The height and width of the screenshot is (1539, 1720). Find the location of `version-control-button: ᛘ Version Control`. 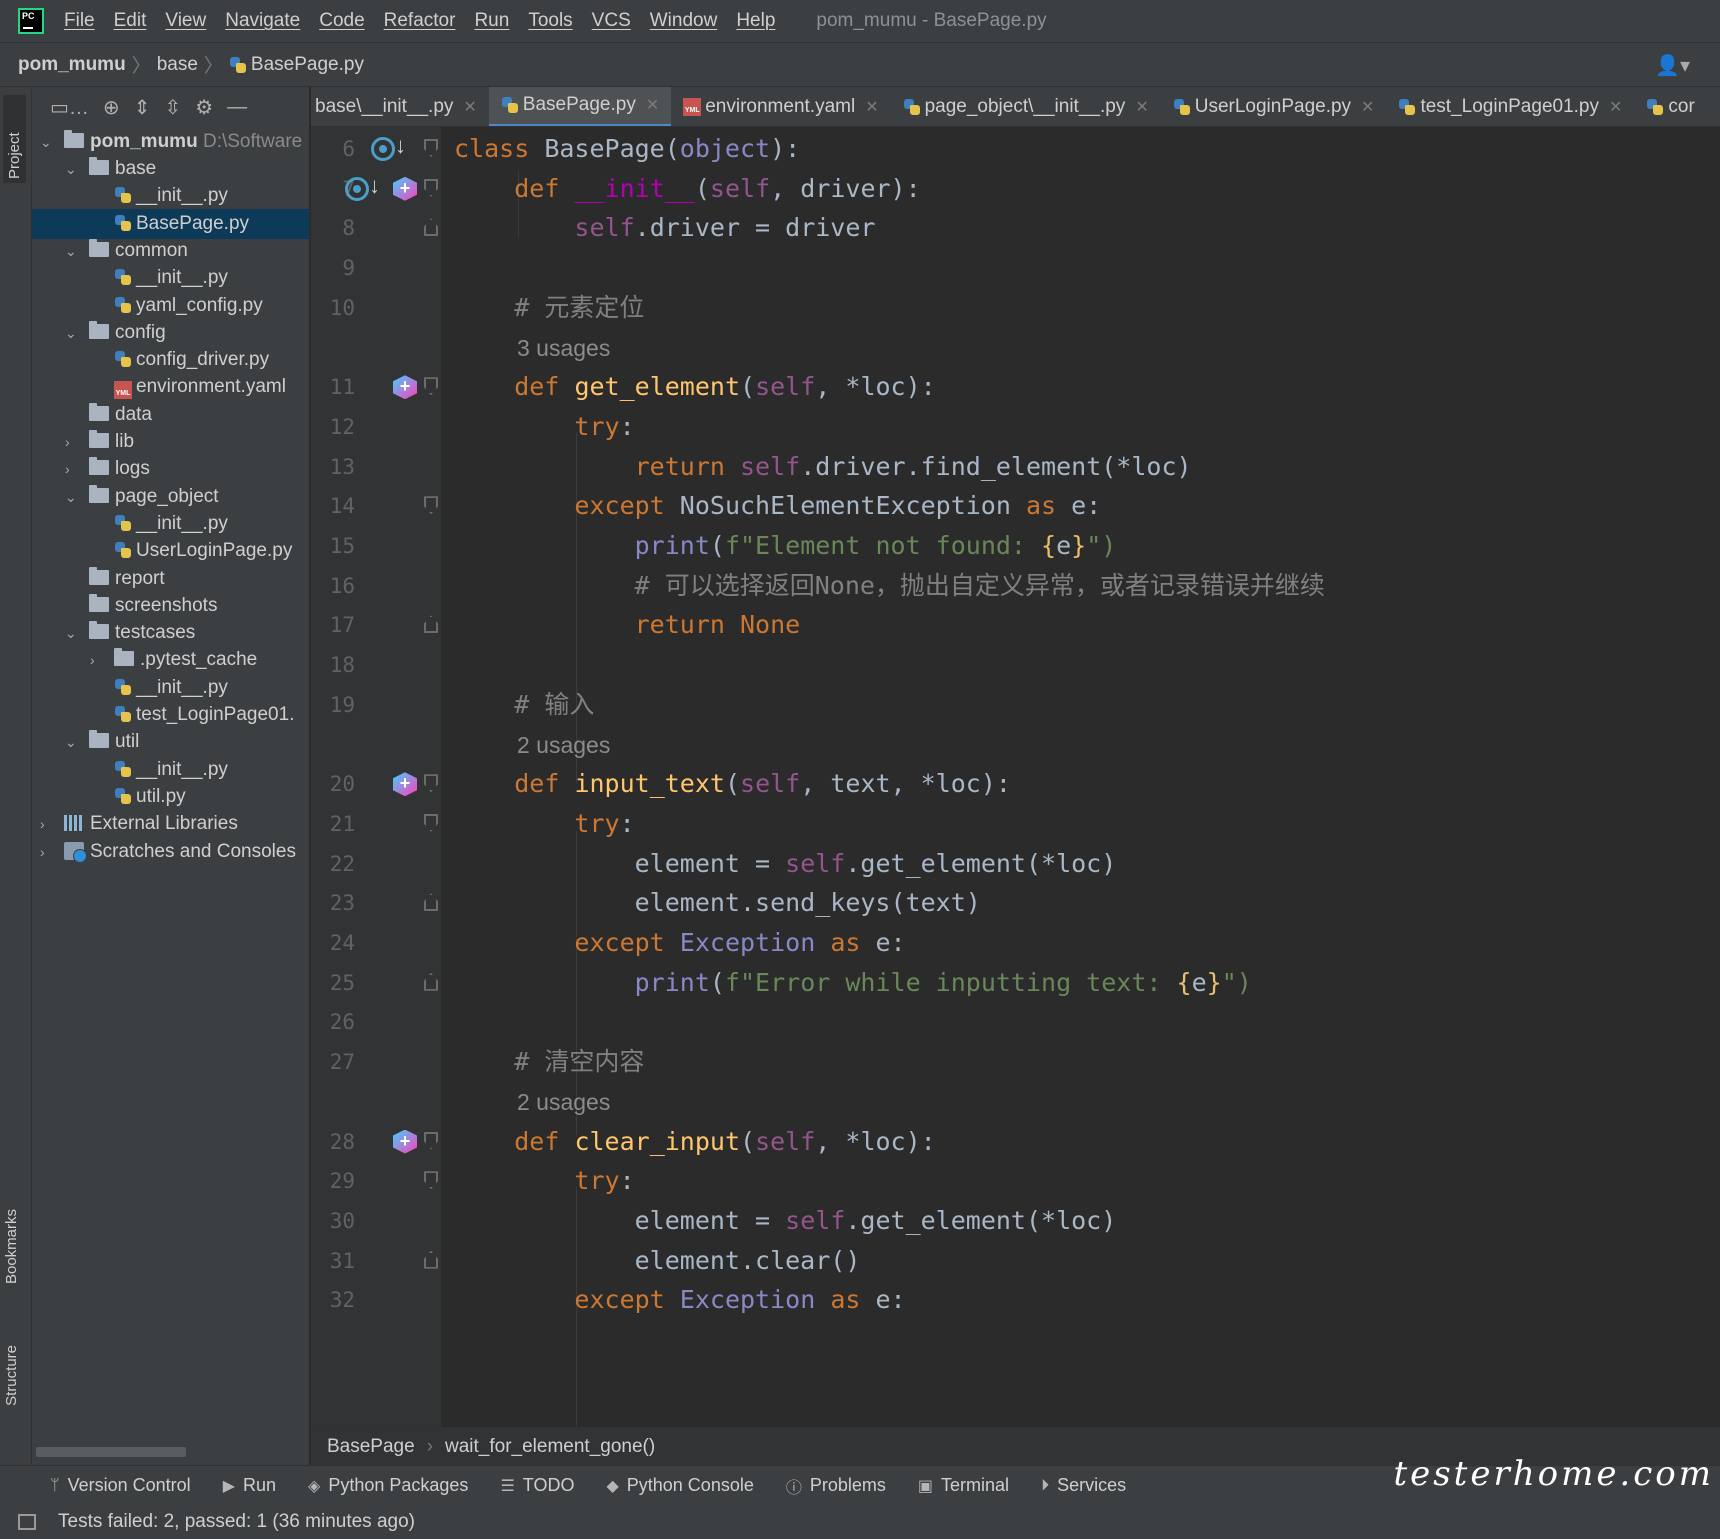

version-control-button: ᛘ Version Control is located at coordinates (120, 1485).